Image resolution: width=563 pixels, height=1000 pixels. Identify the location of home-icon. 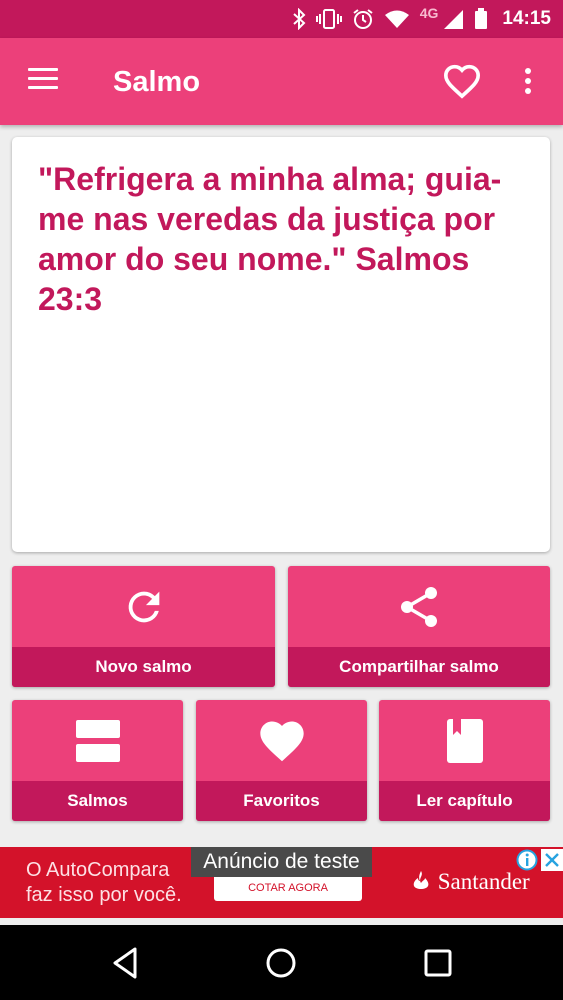
(281, 963).